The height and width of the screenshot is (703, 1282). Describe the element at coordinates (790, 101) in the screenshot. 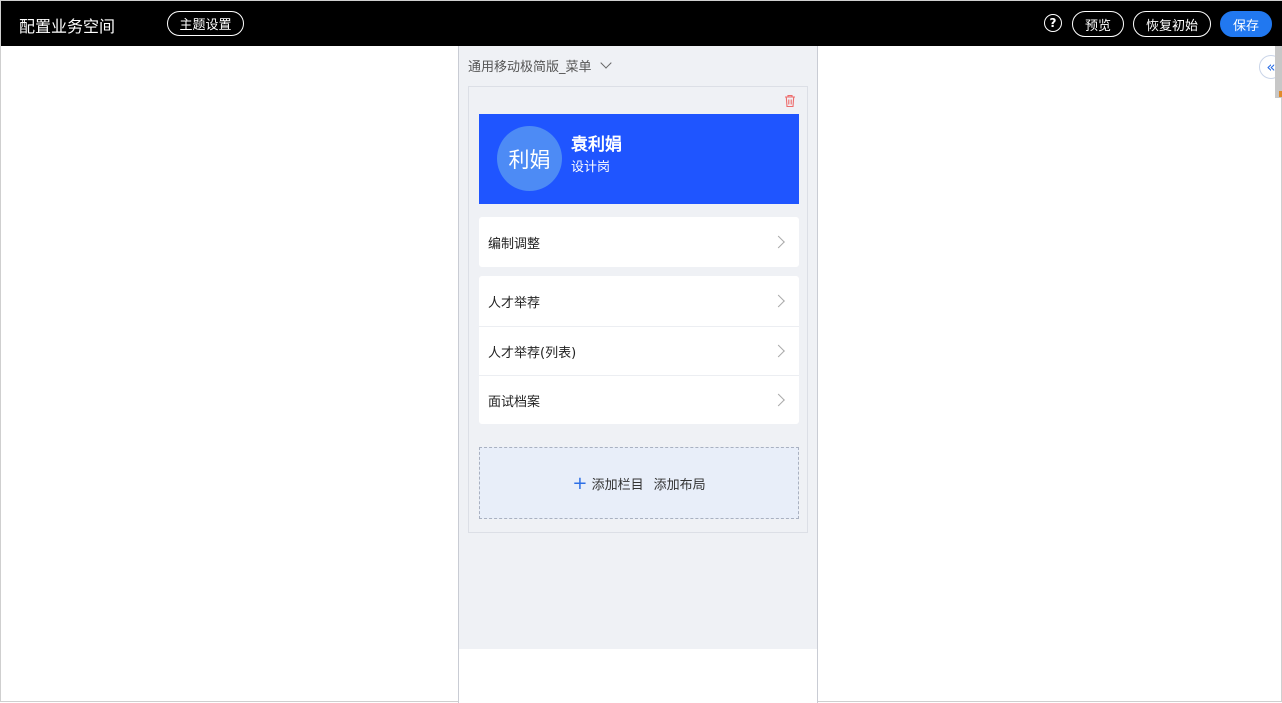

I see `trash-icon` at that location.